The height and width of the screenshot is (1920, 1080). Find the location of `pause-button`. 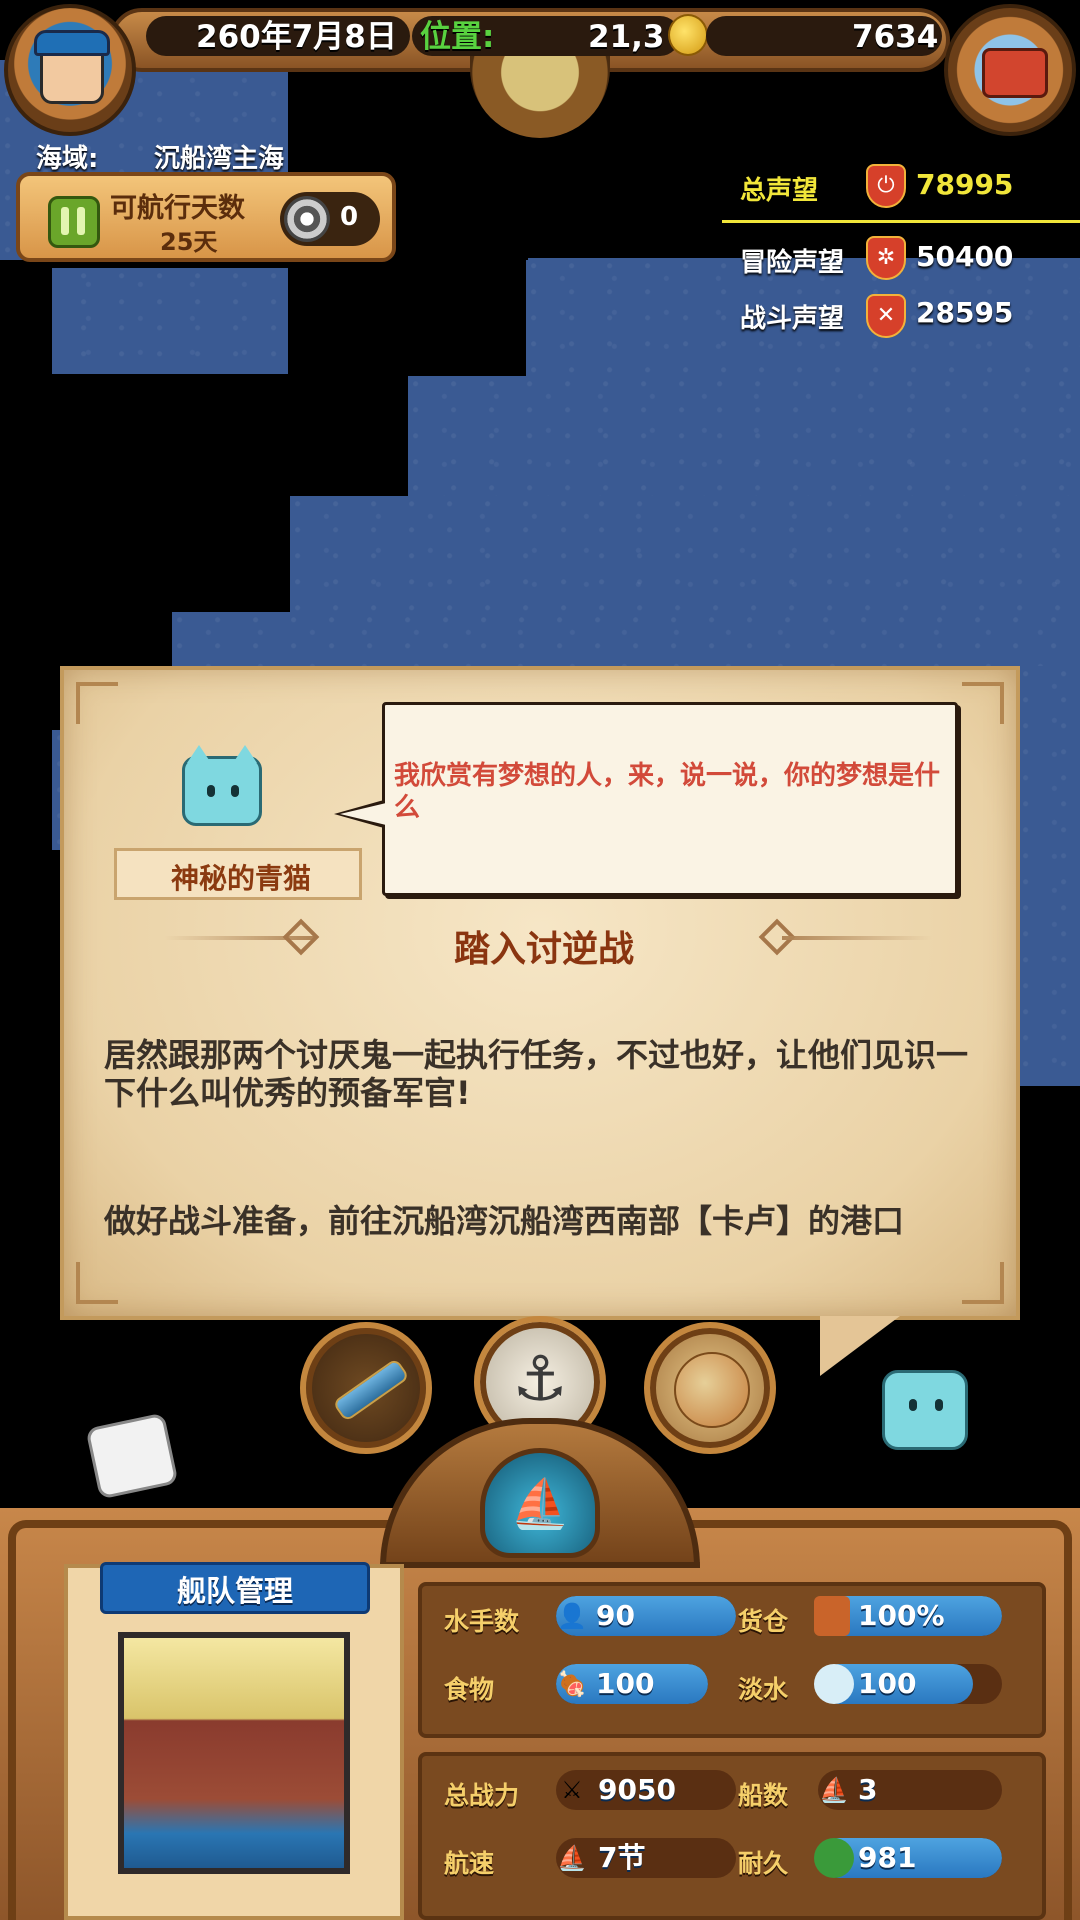

pause-button is located at coordinates (74, 222).